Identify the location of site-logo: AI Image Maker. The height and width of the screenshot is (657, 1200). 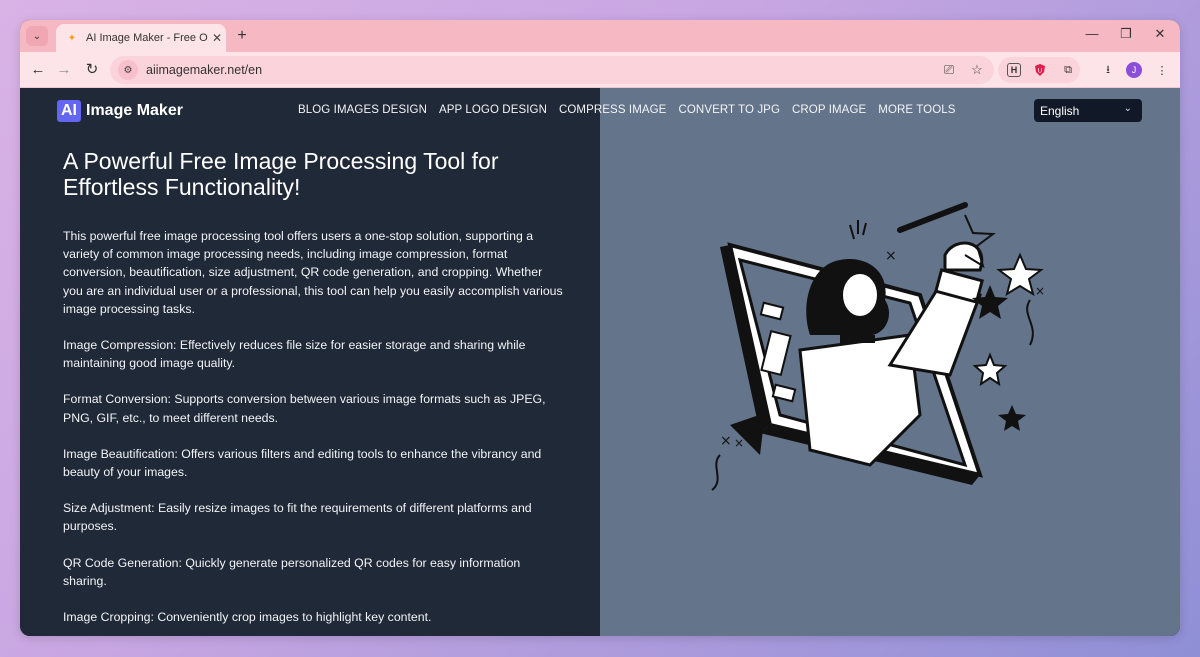
(120, 111).